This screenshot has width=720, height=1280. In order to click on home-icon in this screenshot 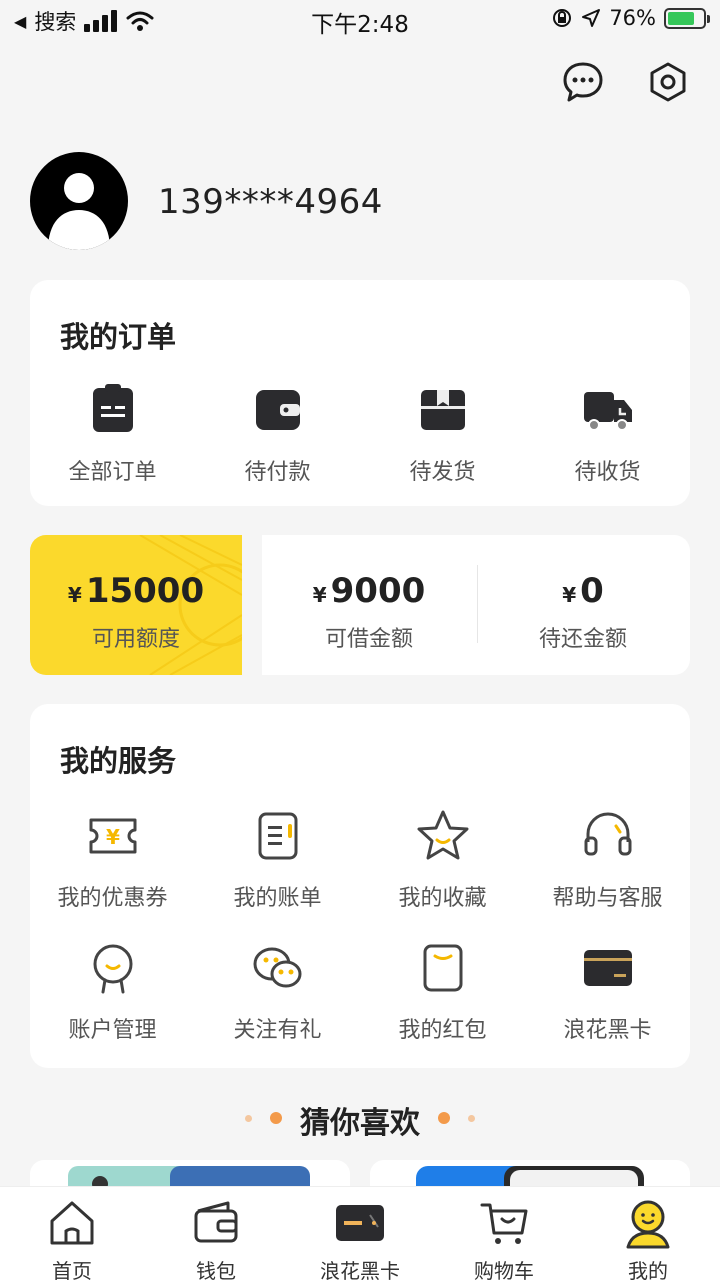, I will do `click(72, 1223)`.